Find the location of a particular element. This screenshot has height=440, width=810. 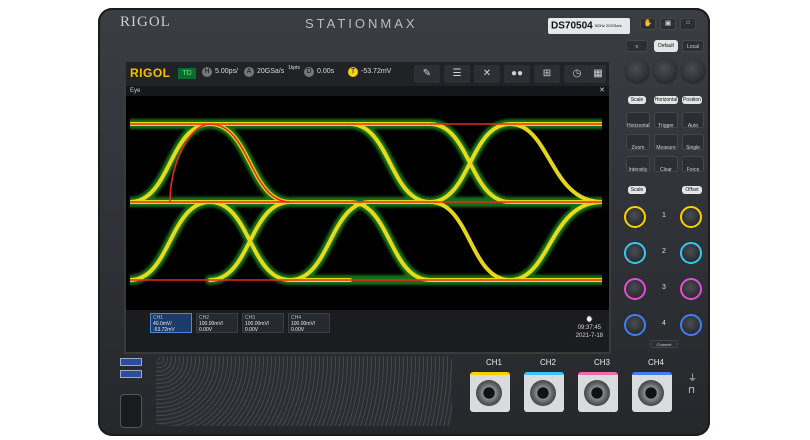

ch1-number: 1 is located at coordinates (664, 215).